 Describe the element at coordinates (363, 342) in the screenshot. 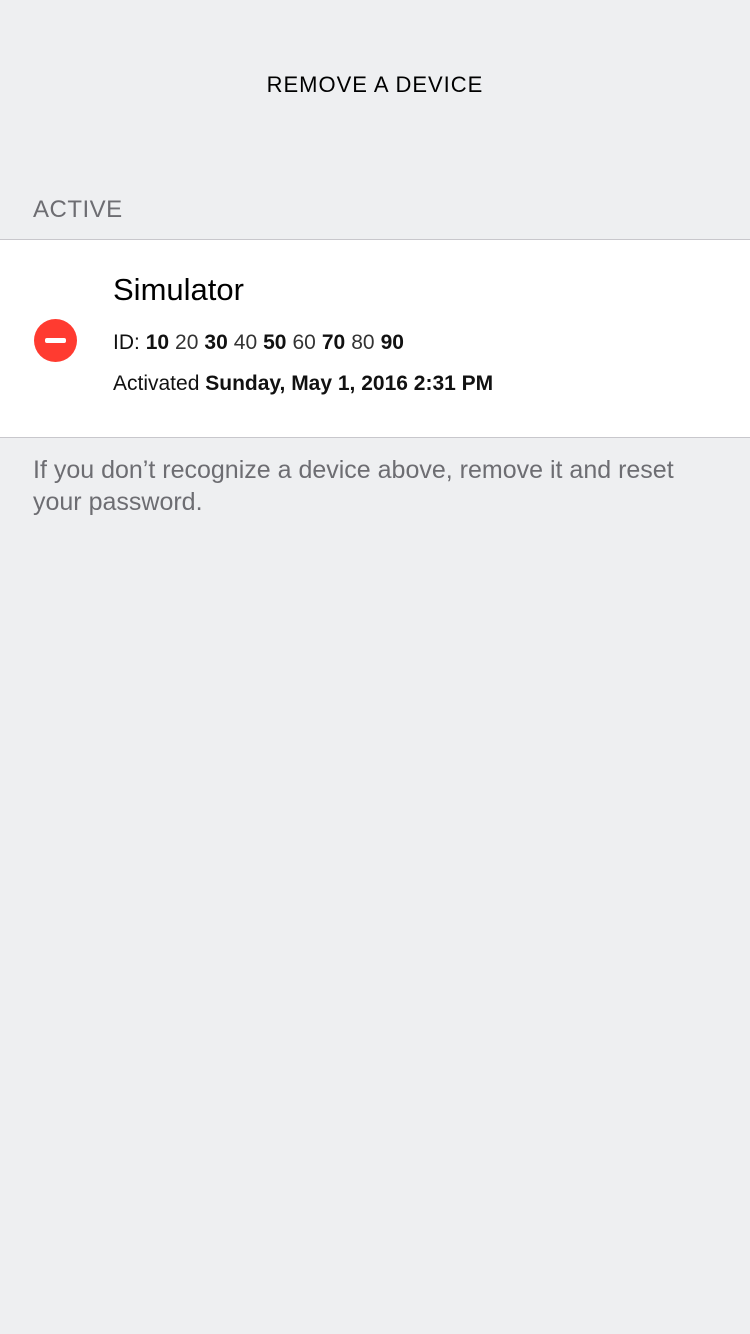

I see `device-id-segment: 80` at that location.